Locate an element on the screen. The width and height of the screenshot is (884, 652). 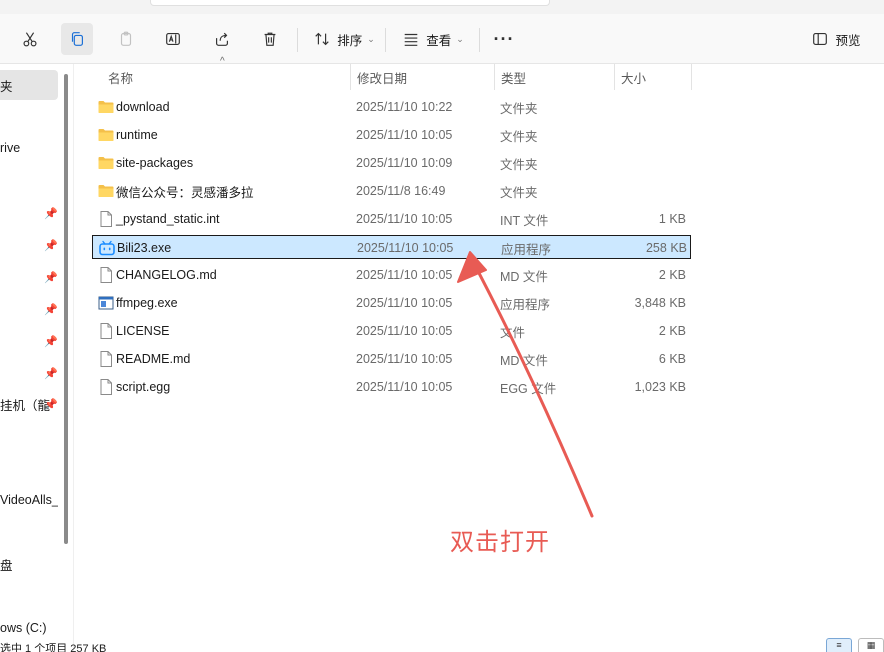
share-button is located at coordinates (222, 39).